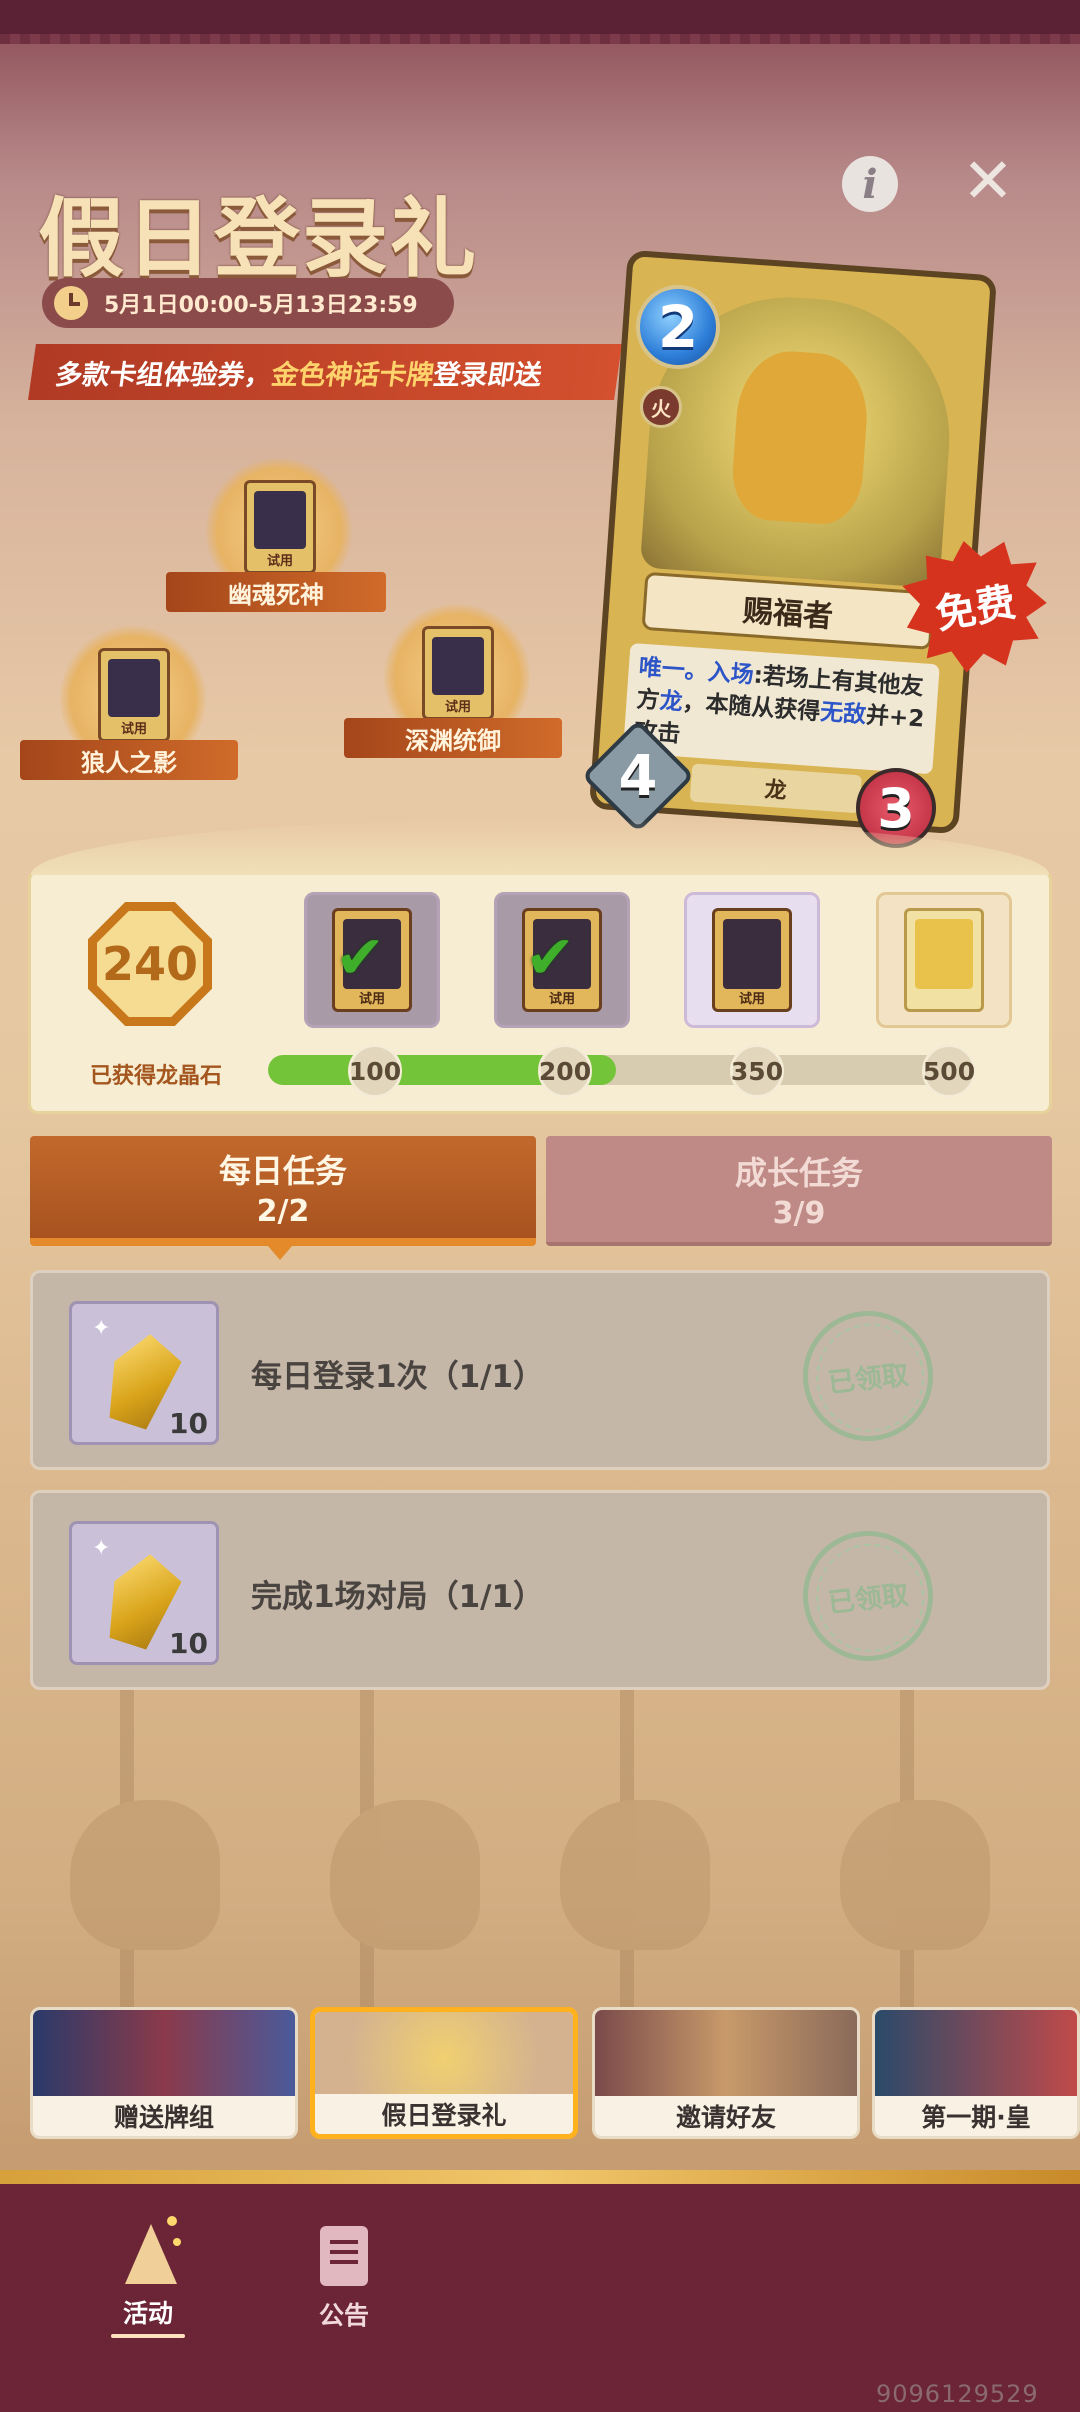 The height and width of the screenshot is (2412, 1080). Describe the element at coordinates (148, 2336) in the screenshot. I see `active-indicator` at that location.